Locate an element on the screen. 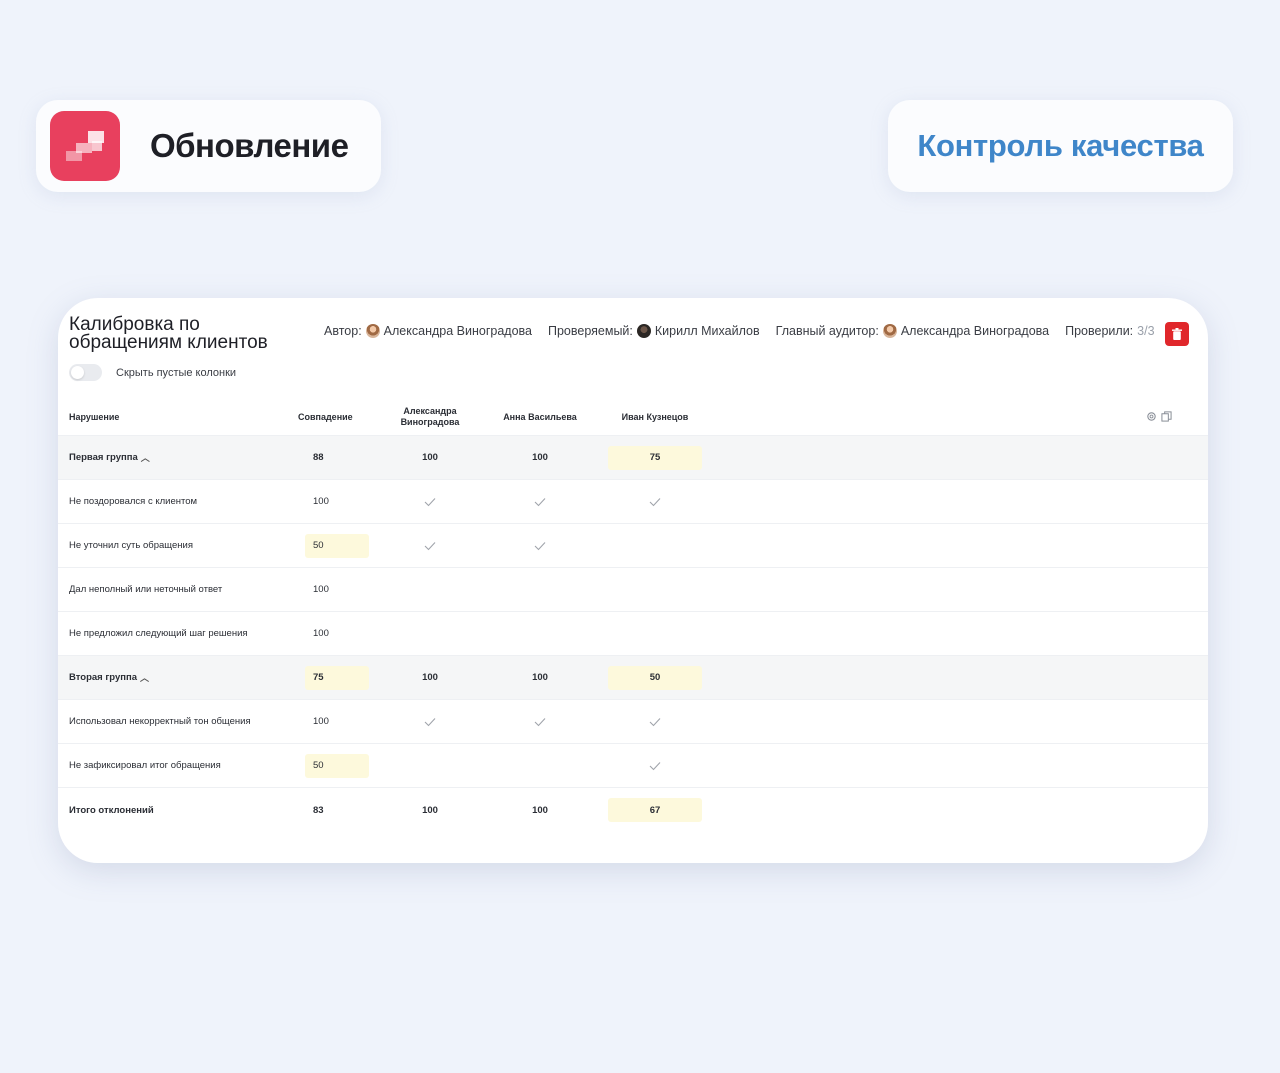 This screenshot has width=1280, height=1073. page-title-line2: обращениям клиентов is located at coordinates (168, 342).